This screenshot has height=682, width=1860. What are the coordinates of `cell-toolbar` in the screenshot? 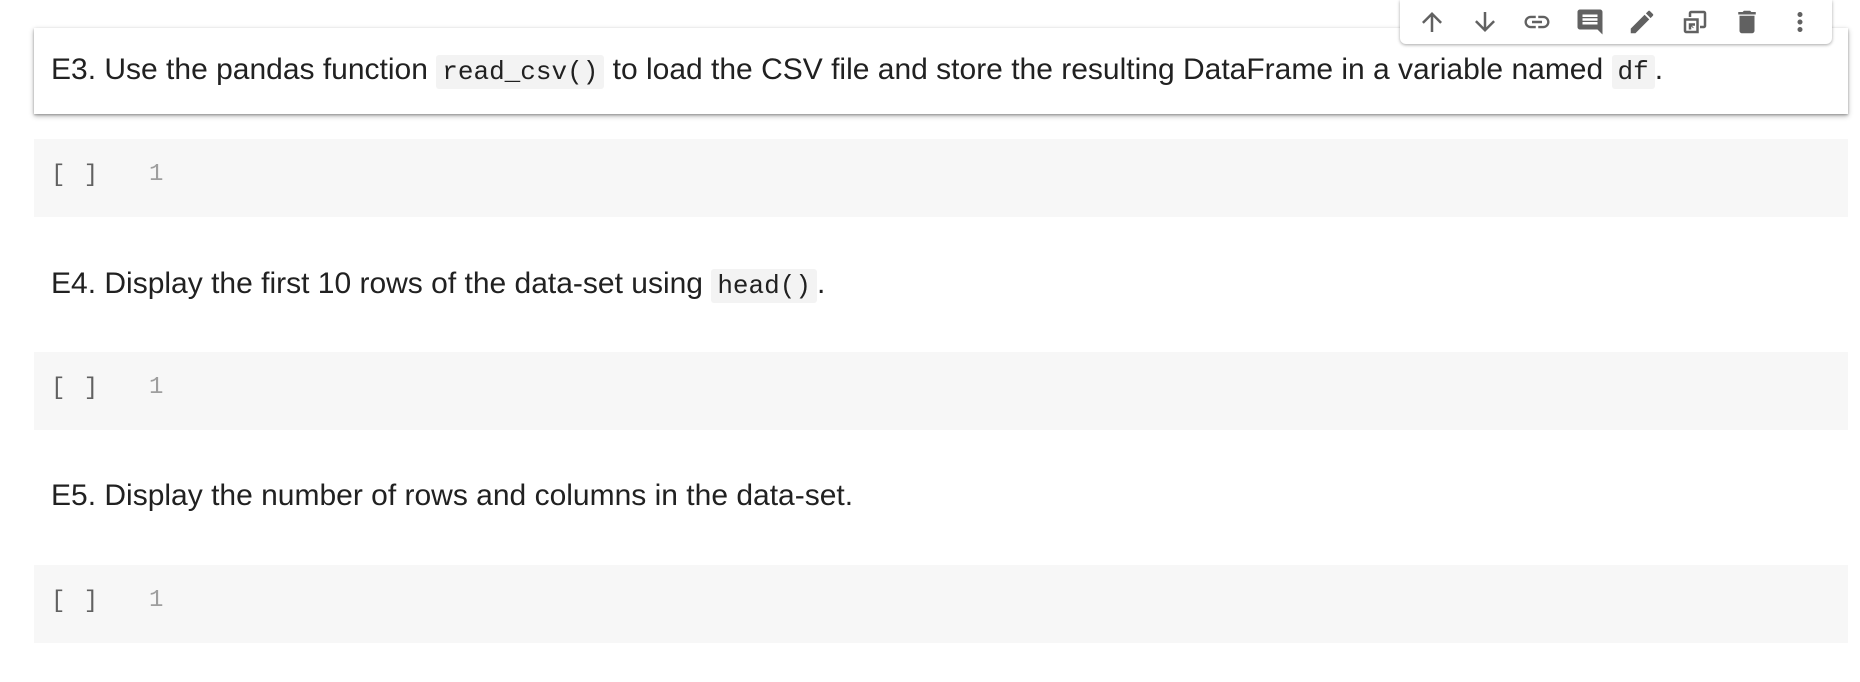 It's located at (1616, 22).